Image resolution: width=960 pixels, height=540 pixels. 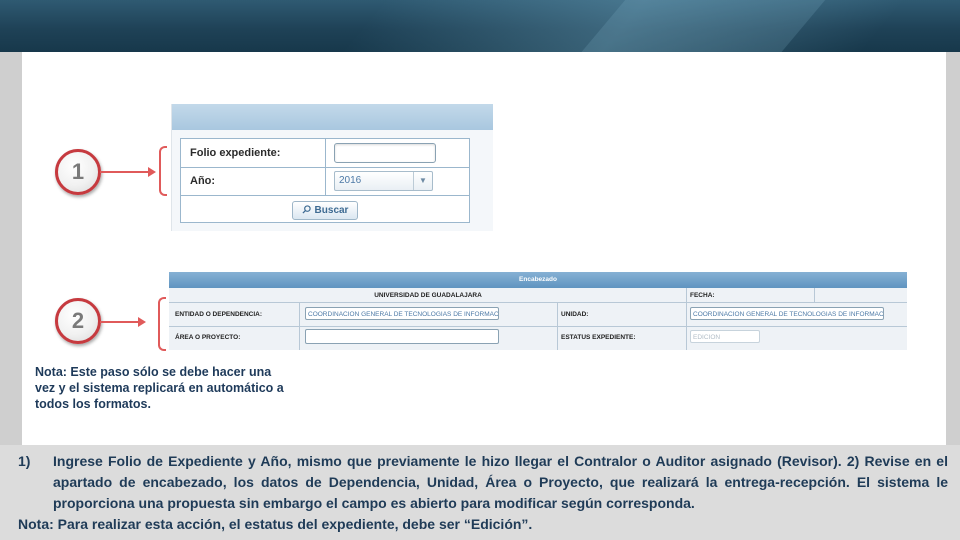 I want to click on instructions-number: 1), so click(x=24, y=461).